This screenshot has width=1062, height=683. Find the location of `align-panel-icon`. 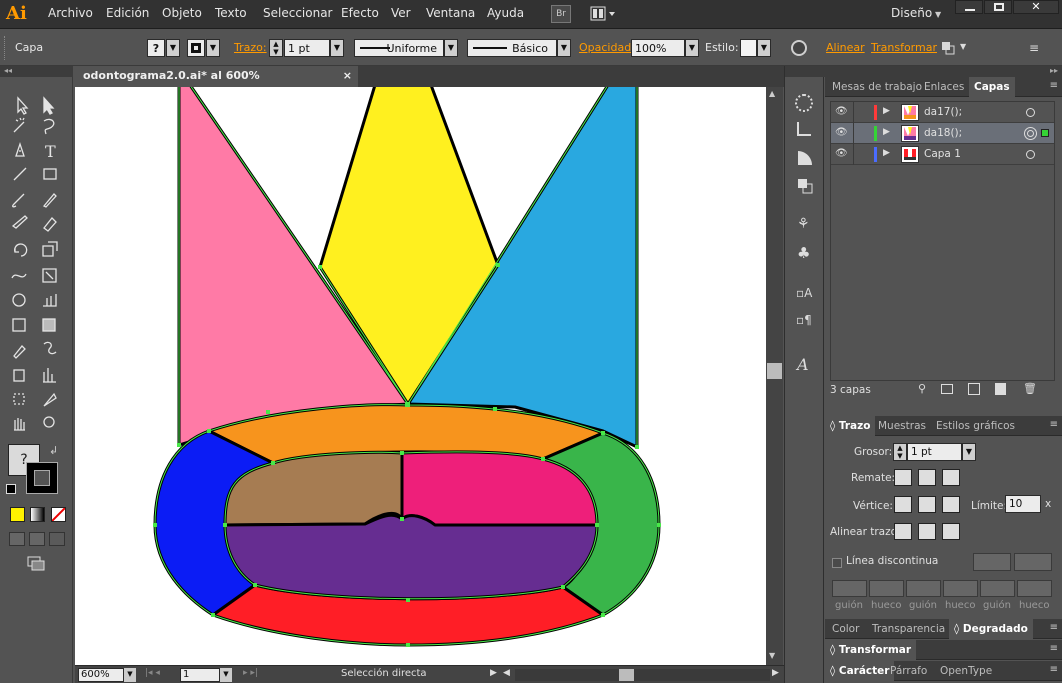

align-panel-icon is located at coordinates (804, 129).